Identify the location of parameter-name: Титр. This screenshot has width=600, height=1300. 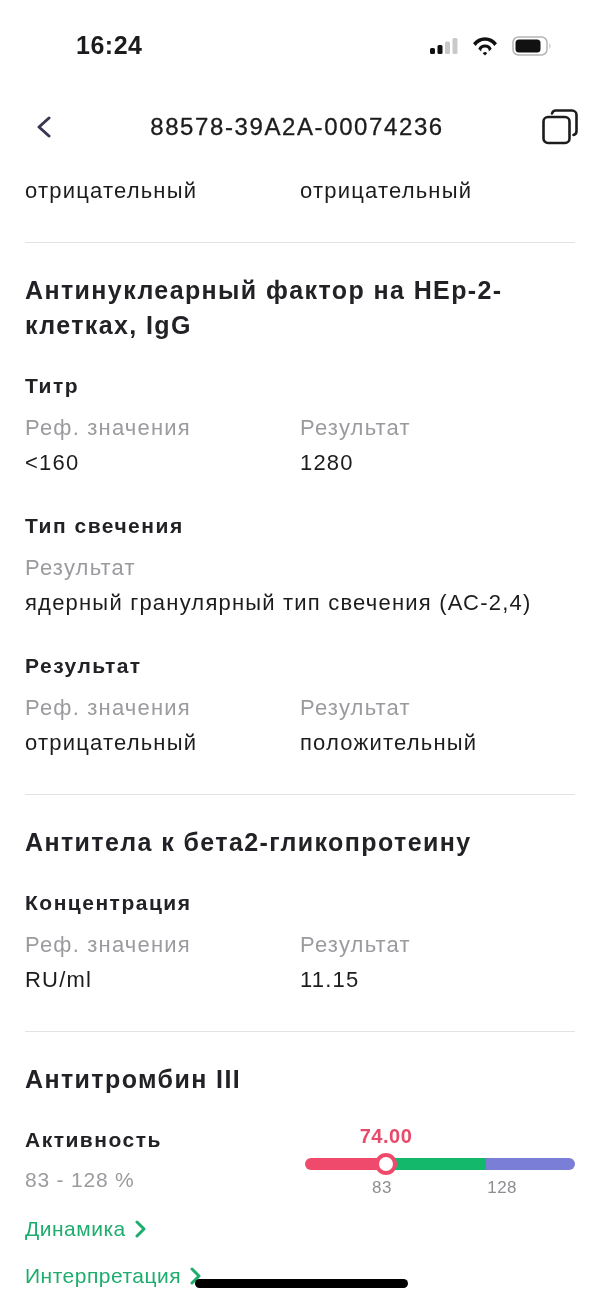
(53, 386).